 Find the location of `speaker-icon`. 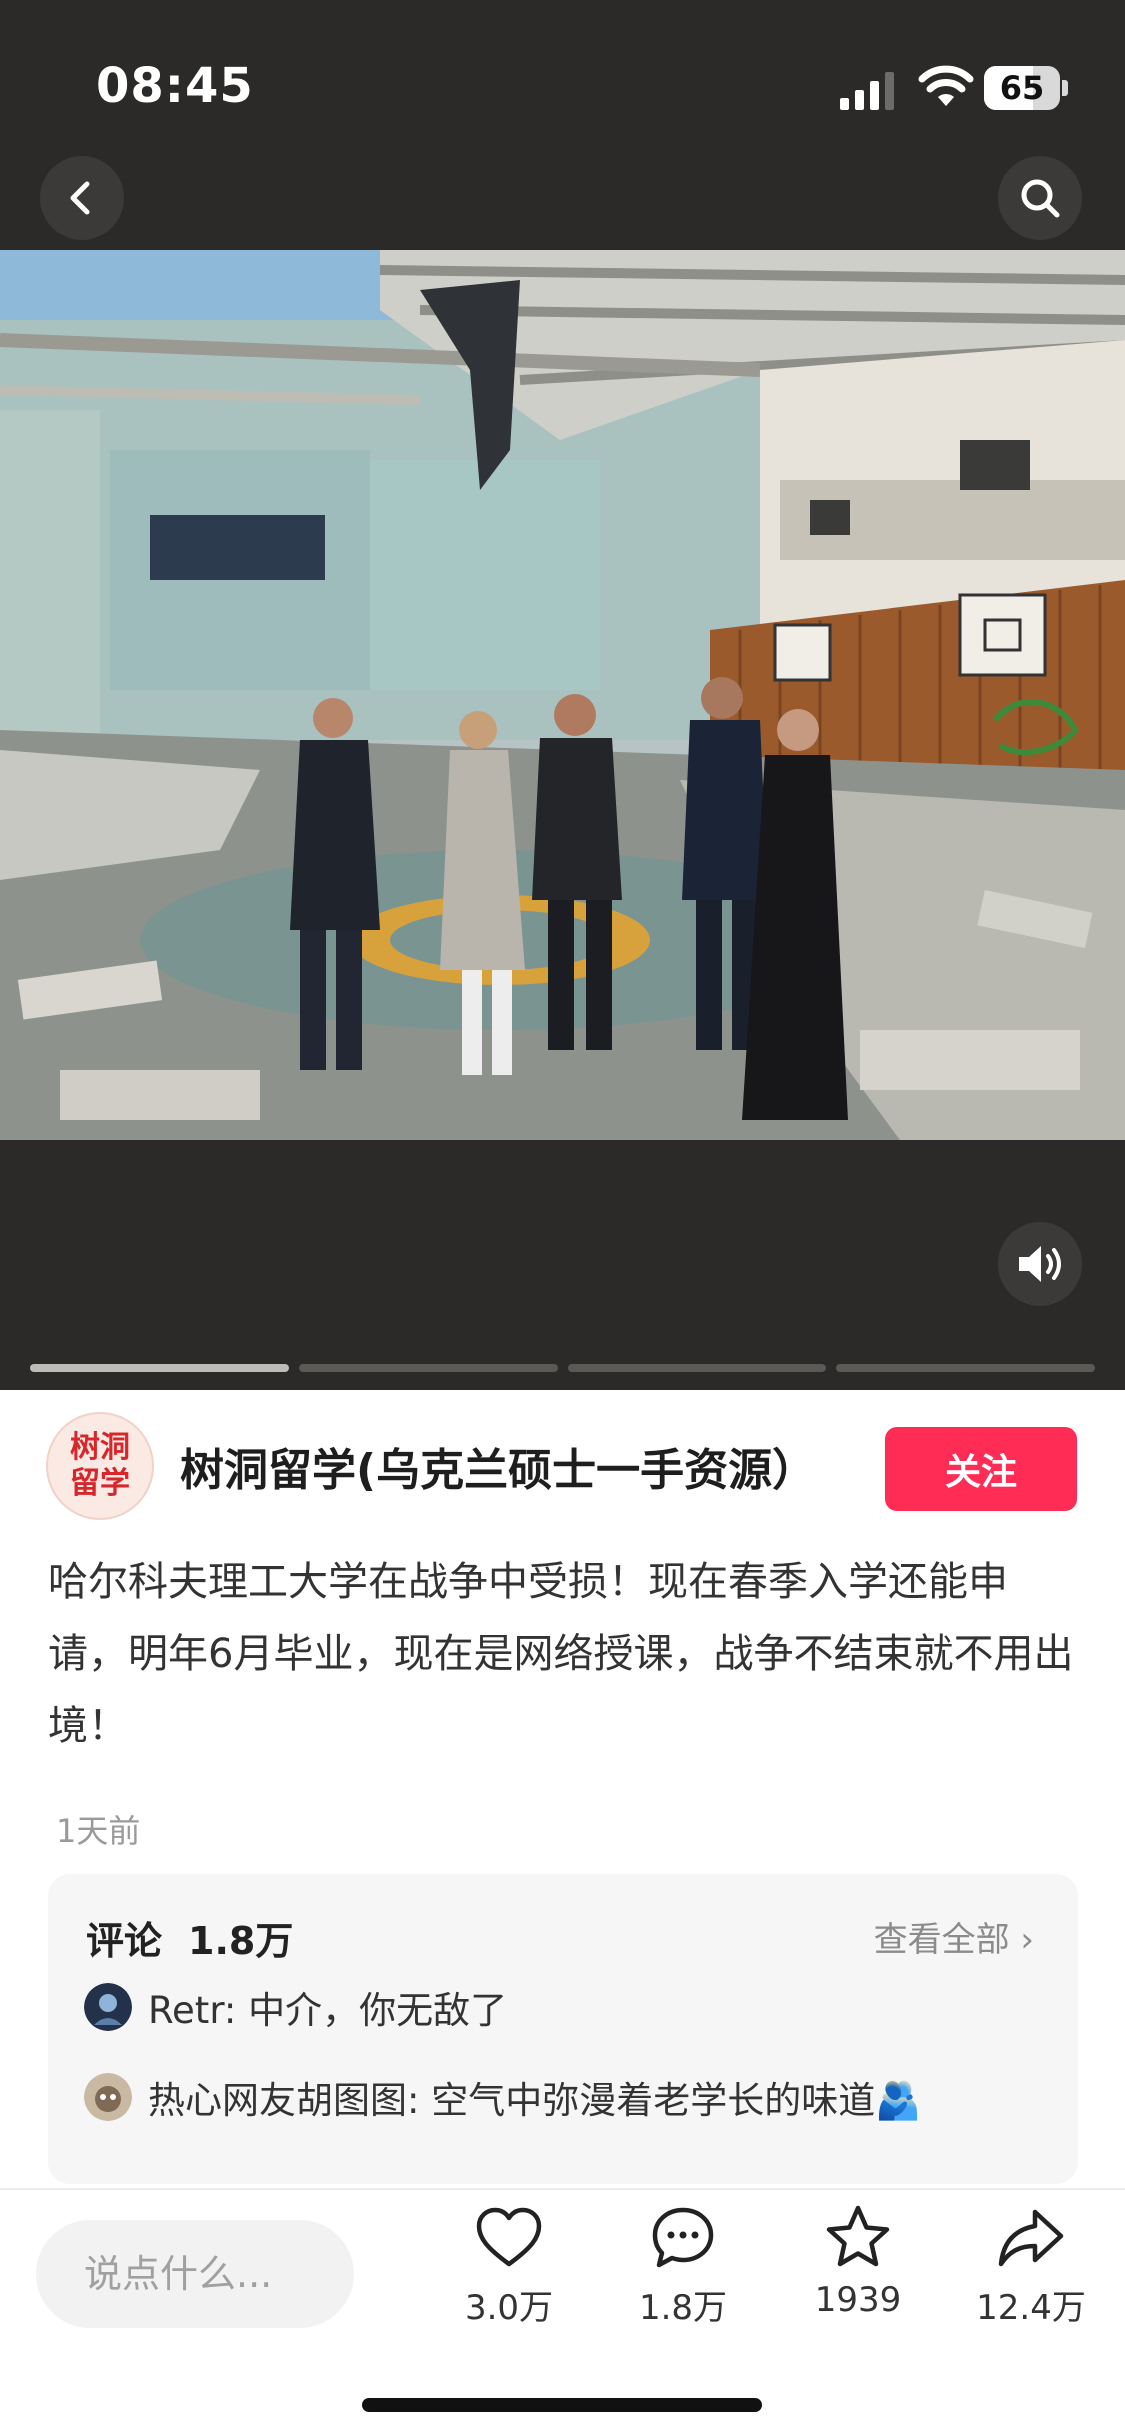

speaker-icon is located at coordinates (1040, 1264).